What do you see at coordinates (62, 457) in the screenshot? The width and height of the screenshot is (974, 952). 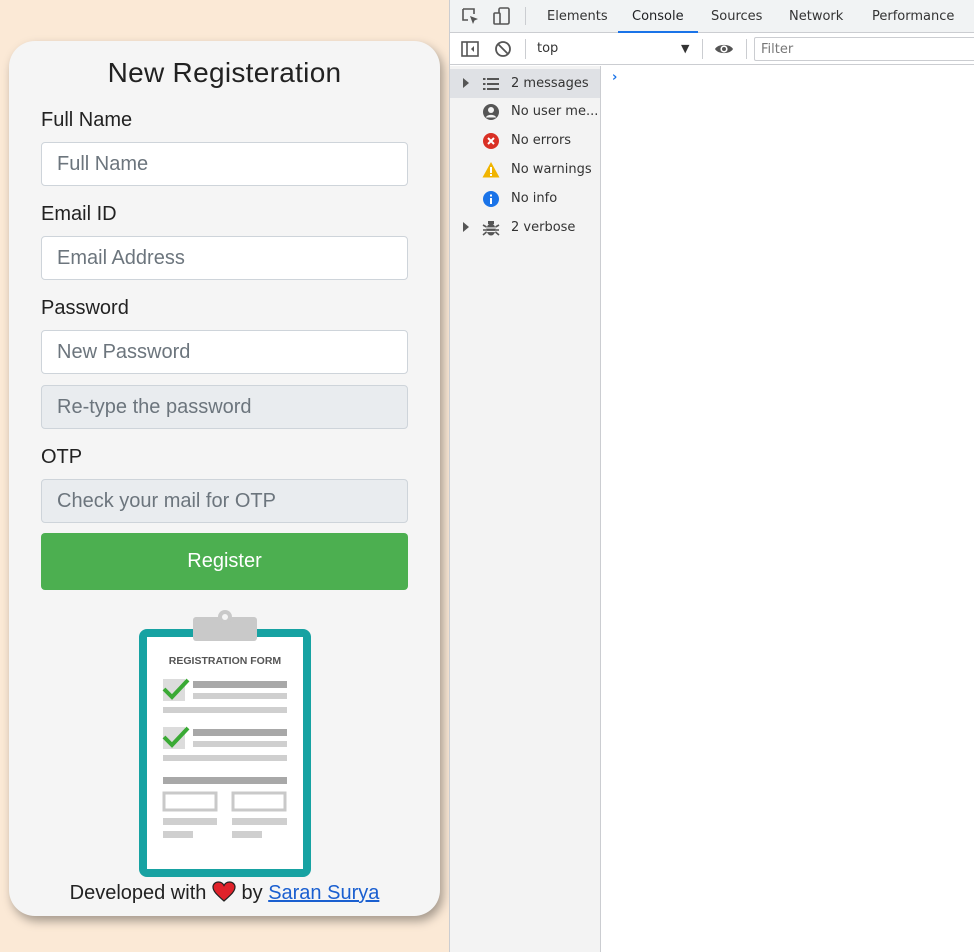 I see `otp-label: OTP` at bounding box center [62, 457].